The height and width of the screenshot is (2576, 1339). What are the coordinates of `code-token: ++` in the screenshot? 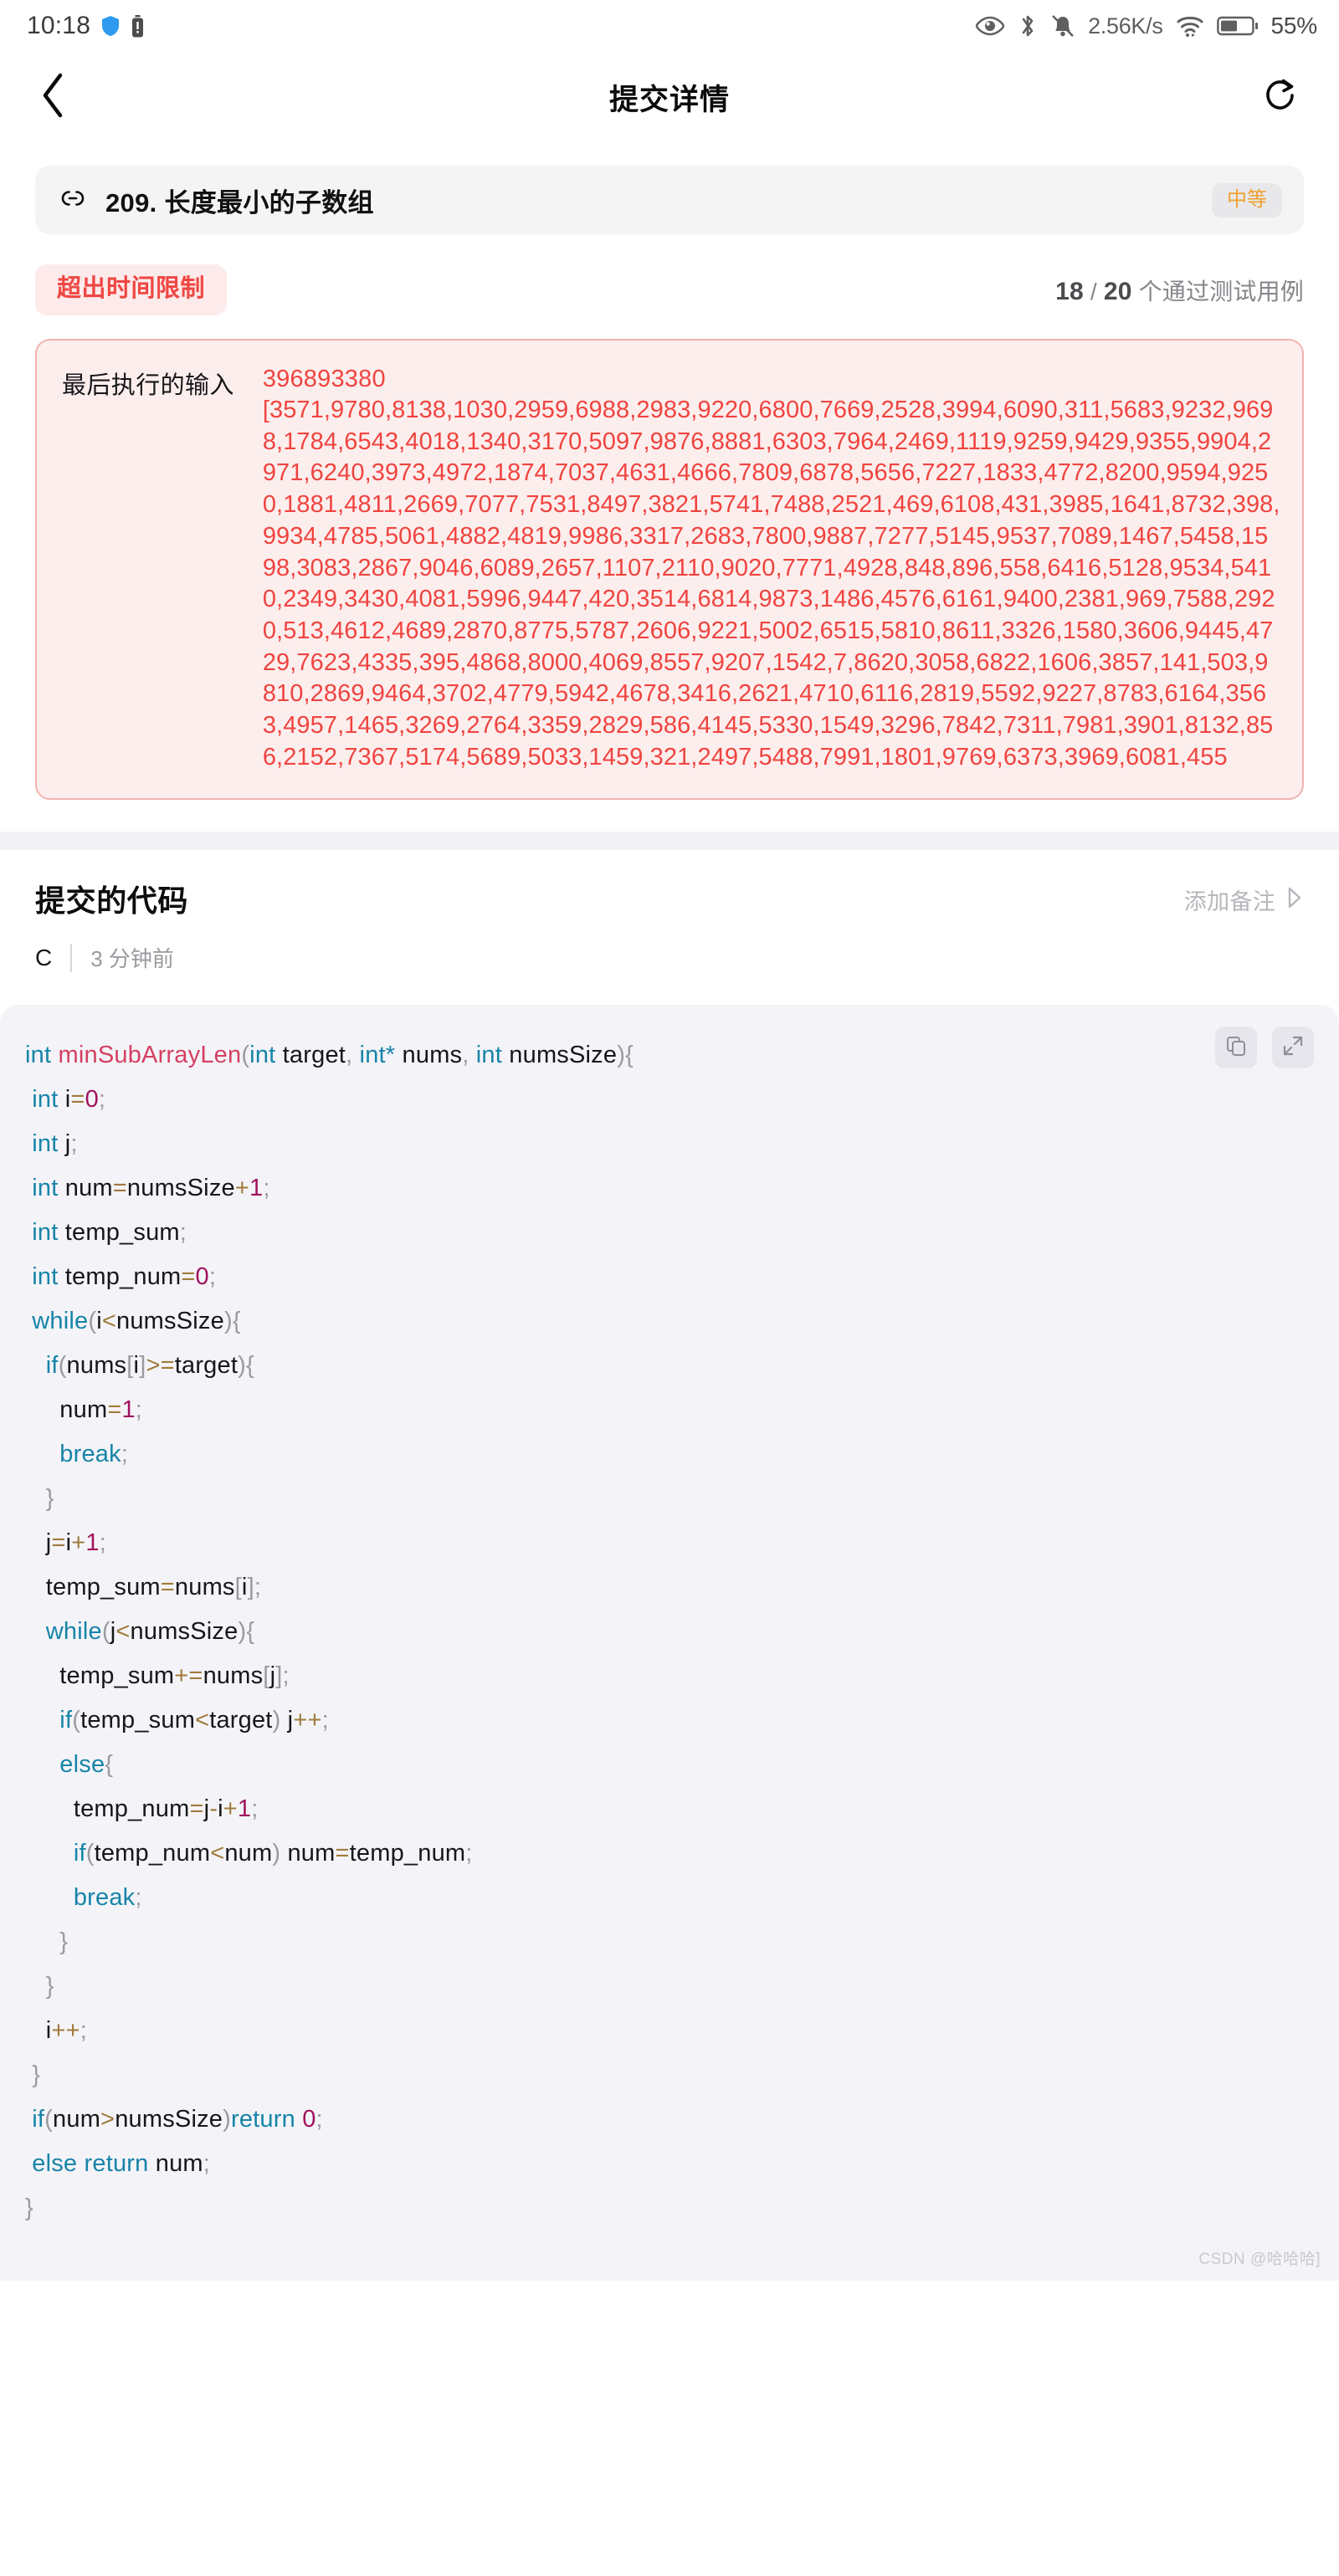 It's located at (307, 1721).